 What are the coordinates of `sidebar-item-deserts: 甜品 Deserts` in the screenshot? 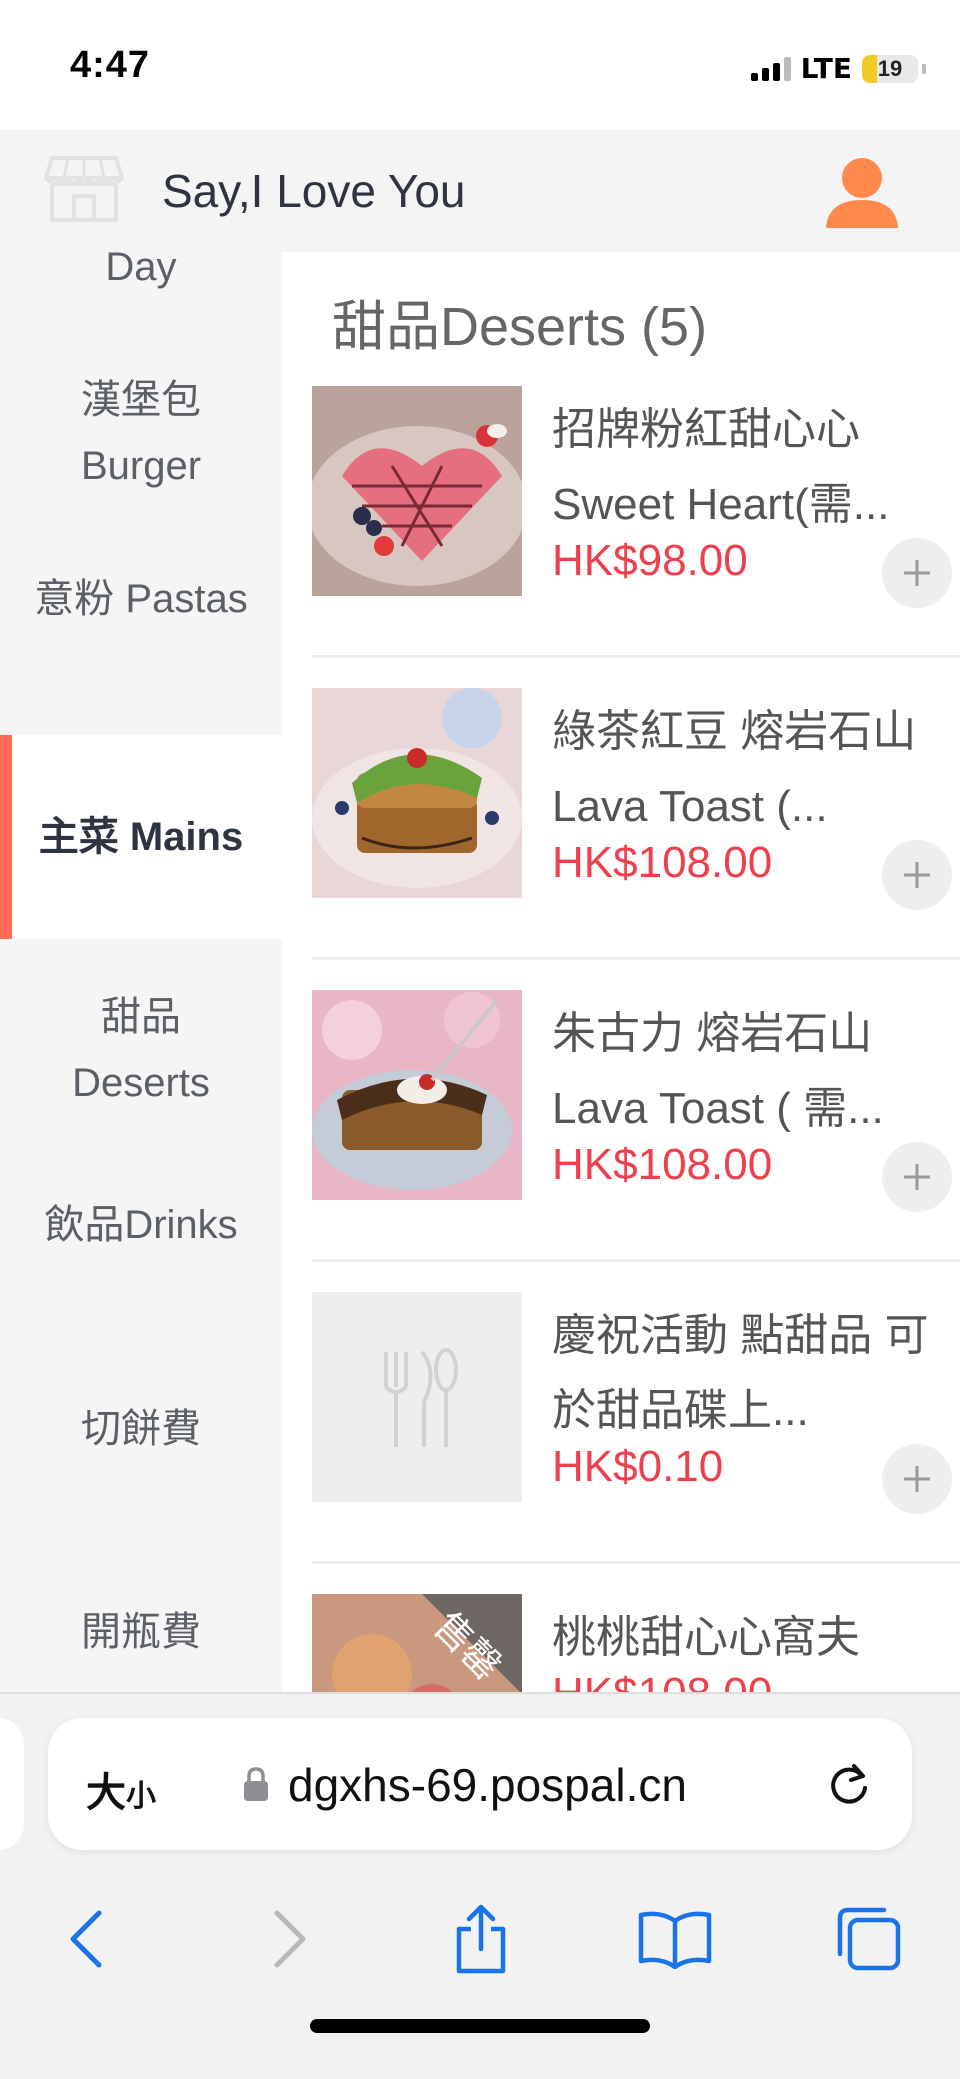 It's located at (141, 1050).